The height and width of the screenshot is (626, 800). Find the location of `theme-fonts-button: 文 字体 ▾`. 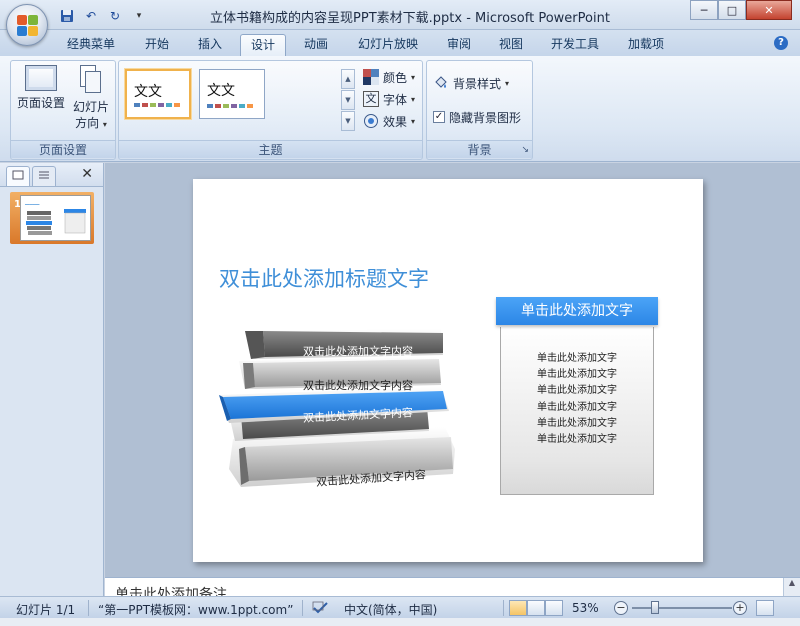

theme-fonts-button: 文 字体 ▾ is located at coordinates (389, 99).